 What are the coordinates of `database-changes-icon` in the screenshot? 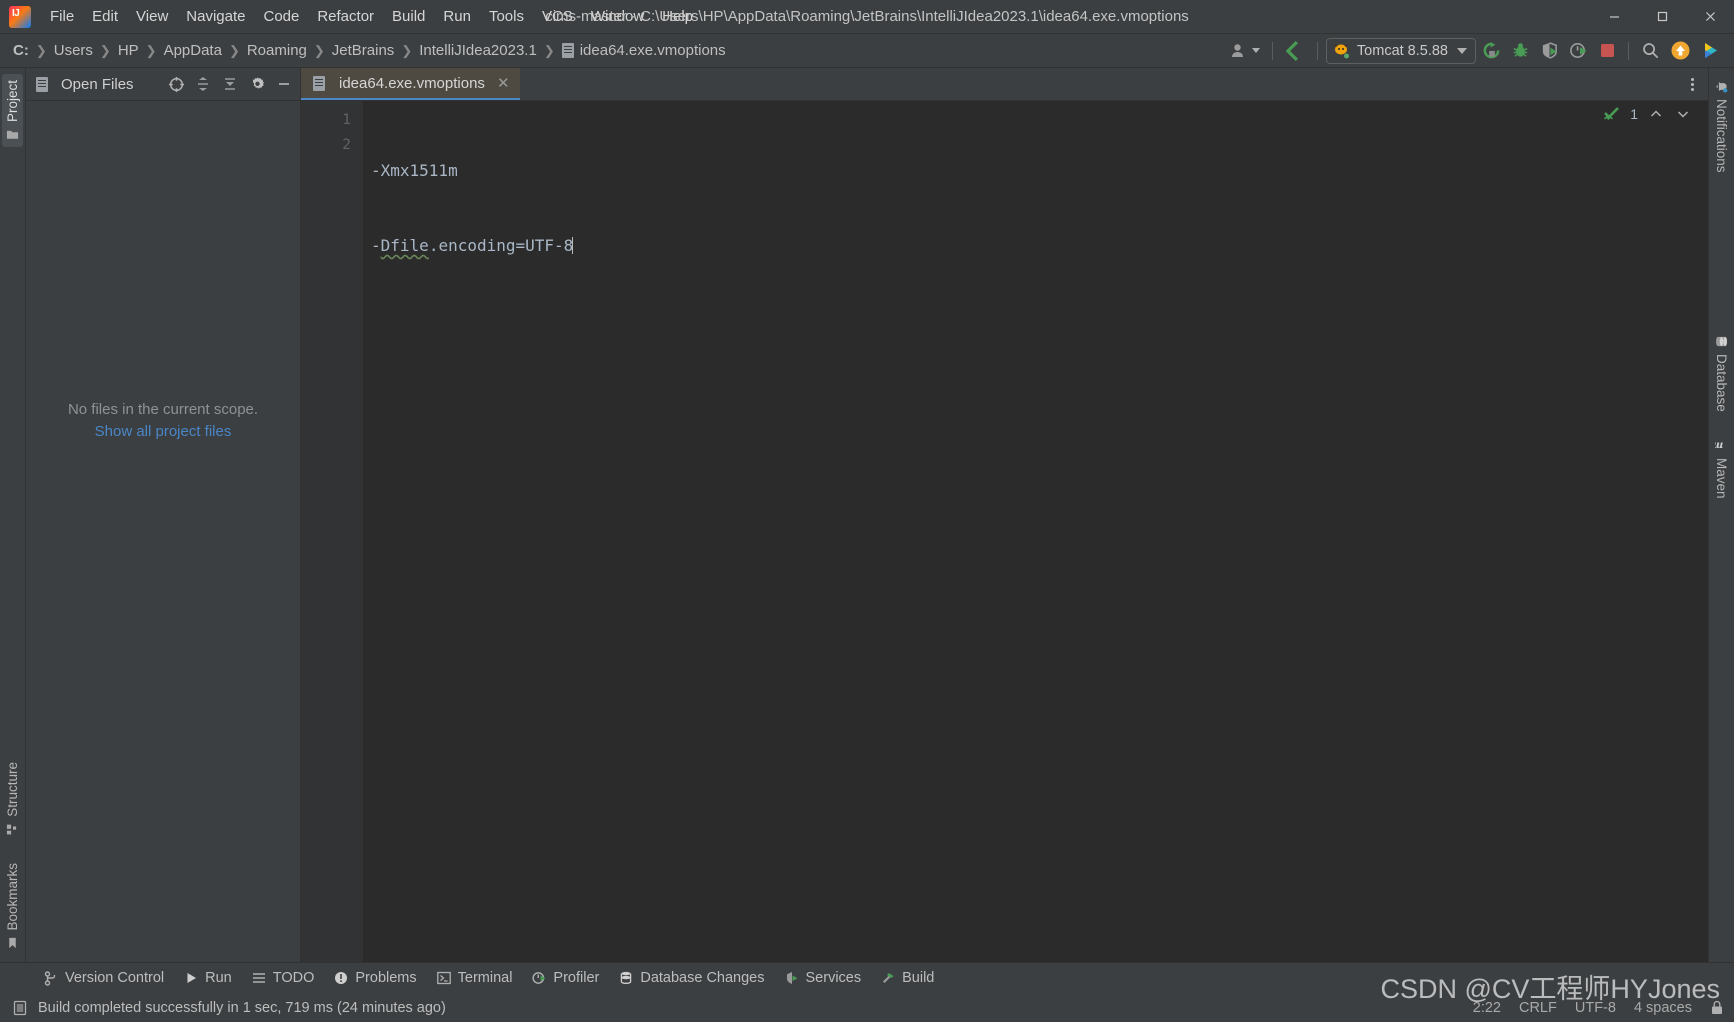 It's located at (626, 977).